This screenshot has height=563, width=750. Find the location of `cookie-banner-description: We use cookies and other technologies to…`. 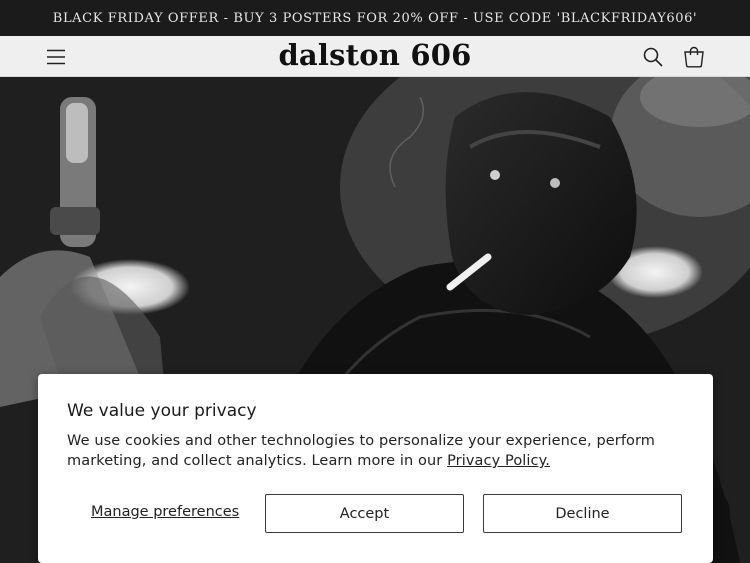

cookie-banner-description: We use cookies and other technologies to… is located at coordinates (367, 451).